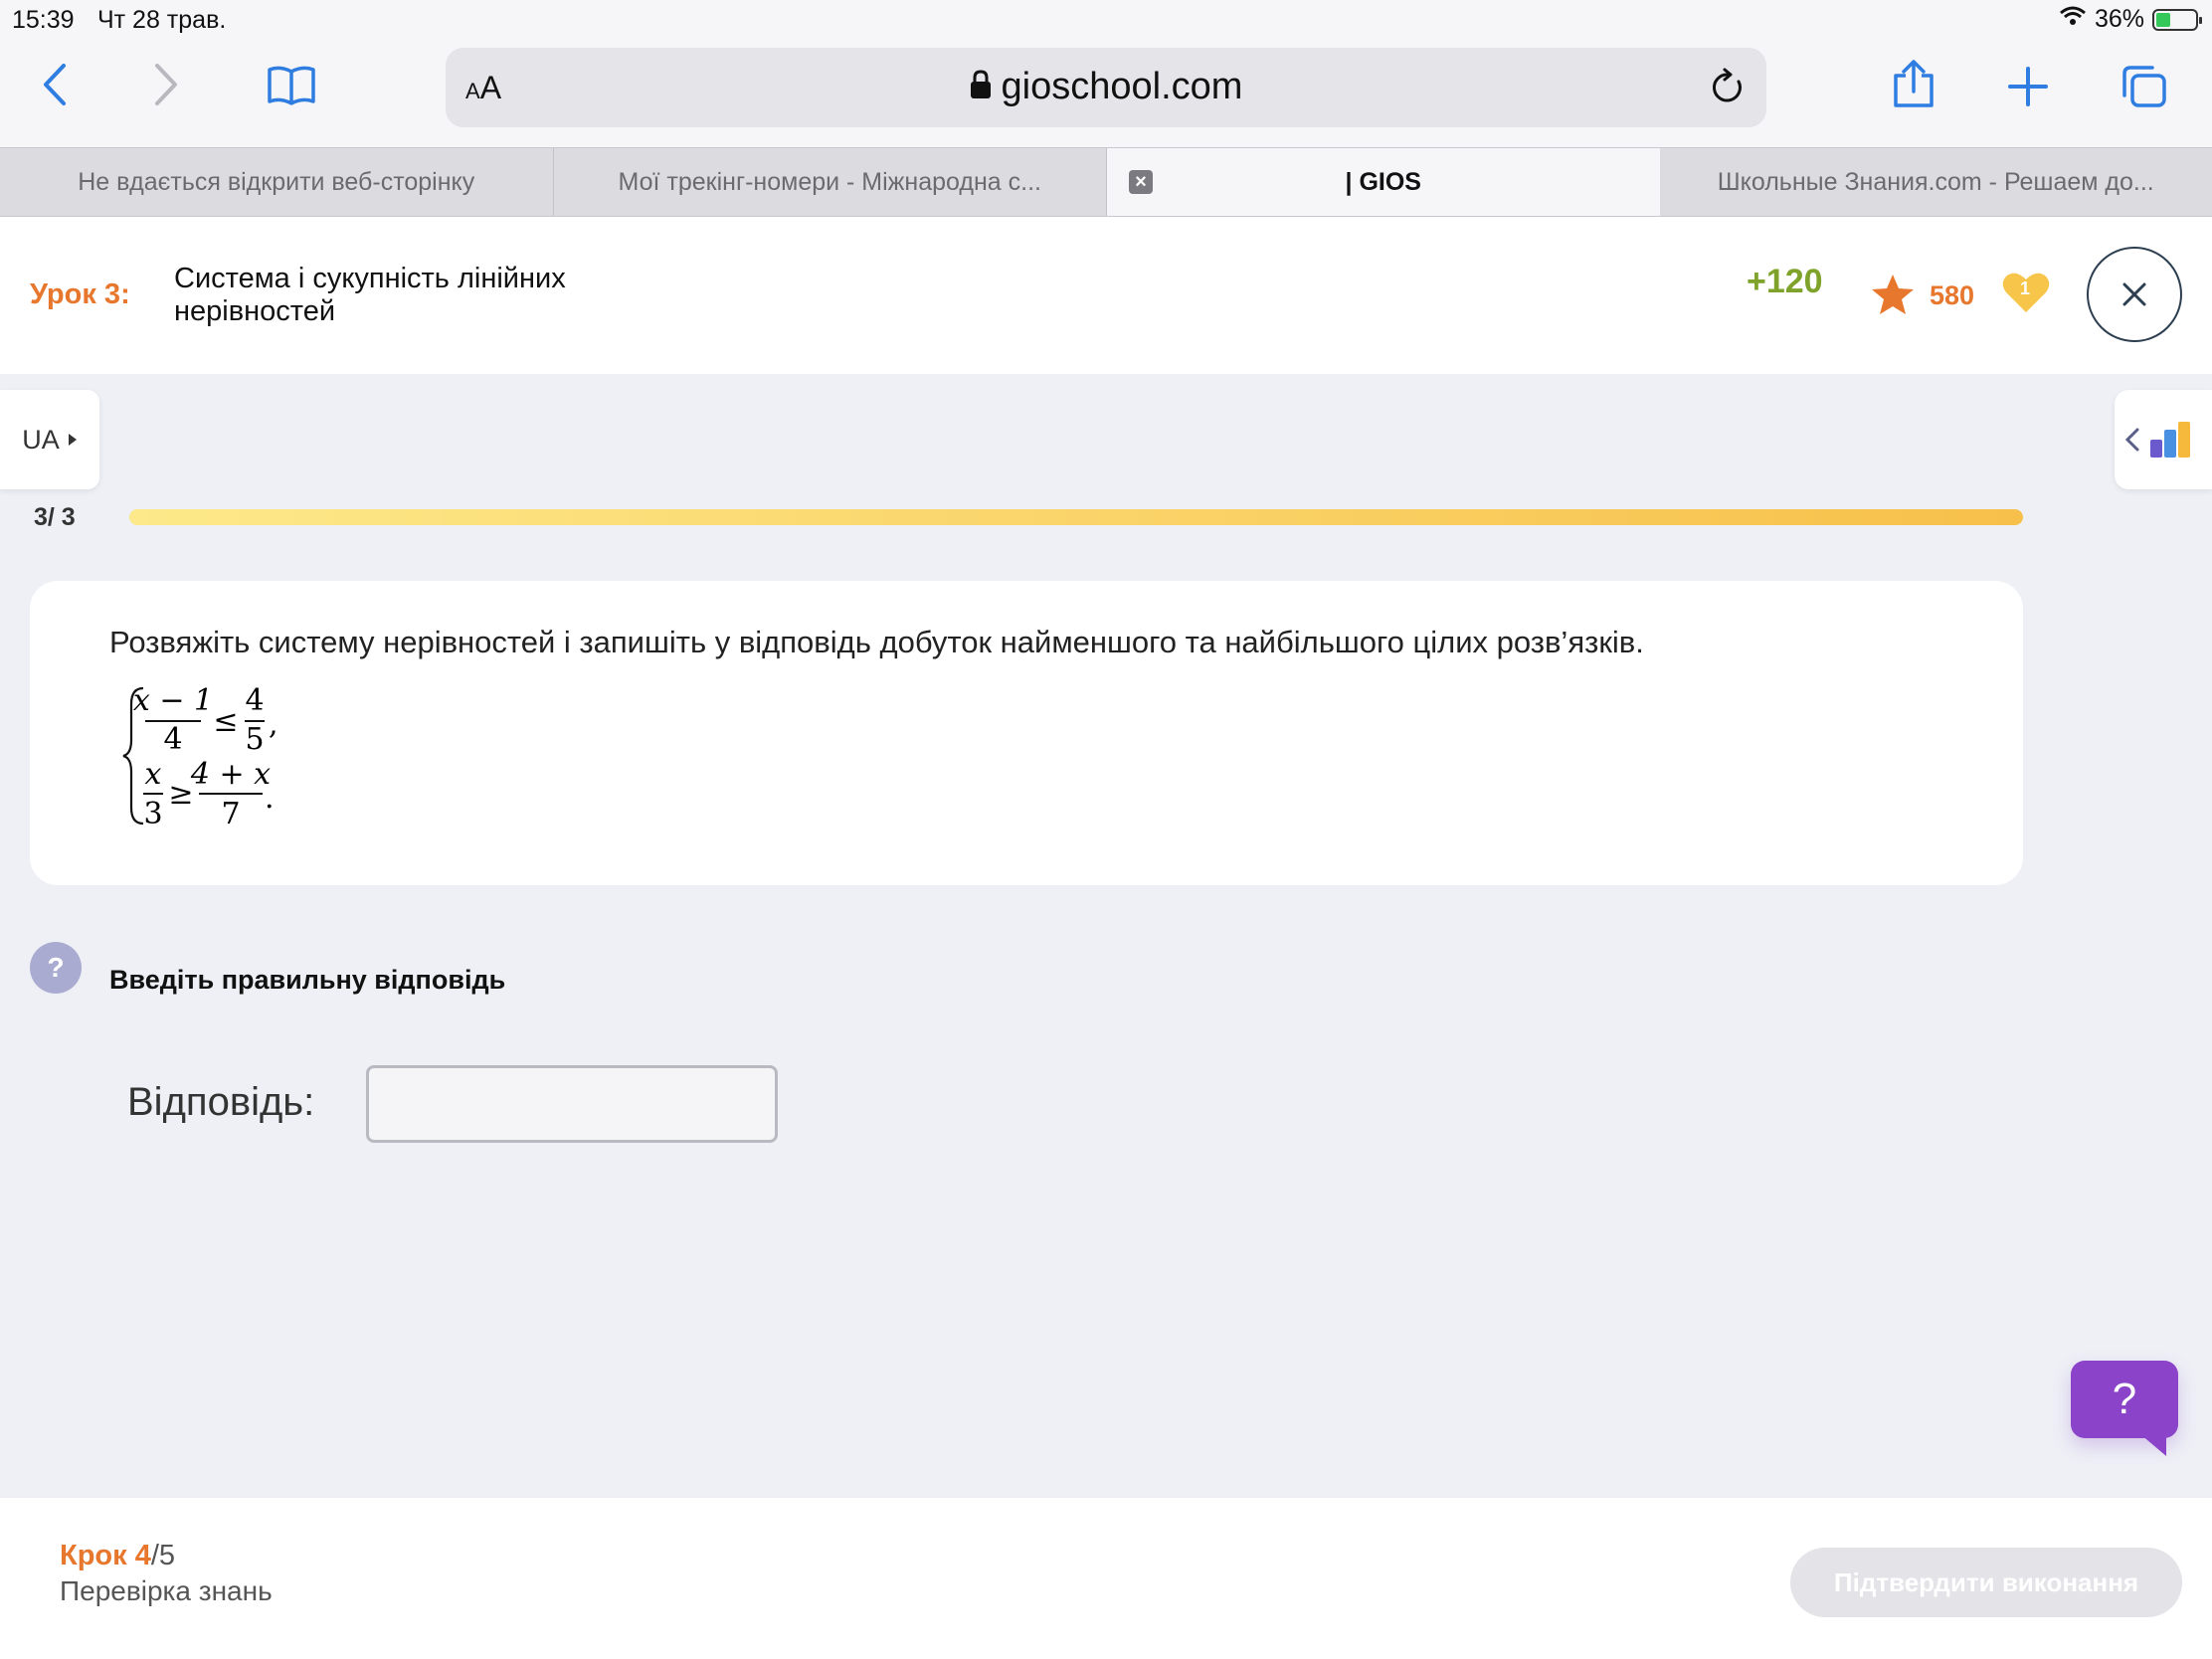 Image resolution: width=2212 pixels, height=1659 pixels. I want to click on heart-icon: 1, so click(2026, 295).